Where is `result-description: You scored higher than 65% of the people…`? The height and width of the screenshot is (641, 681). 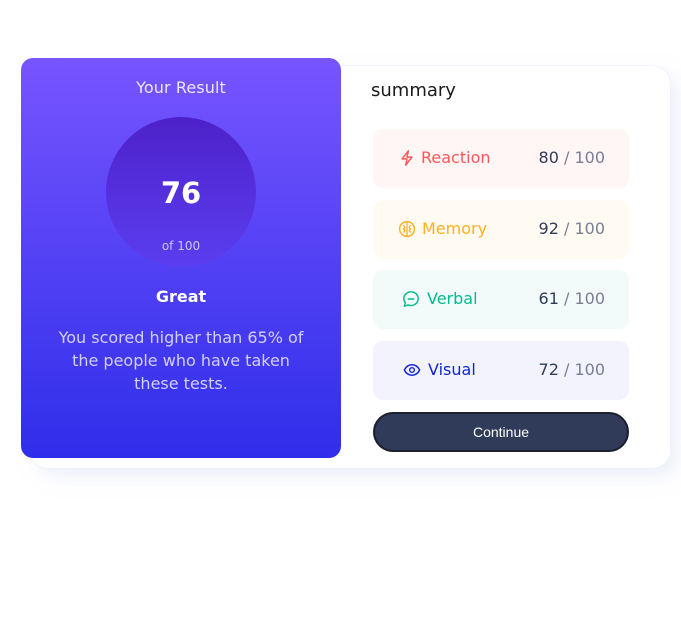
result-description: You scored higher than 65% of the people… is located at coordinates (181, 360).